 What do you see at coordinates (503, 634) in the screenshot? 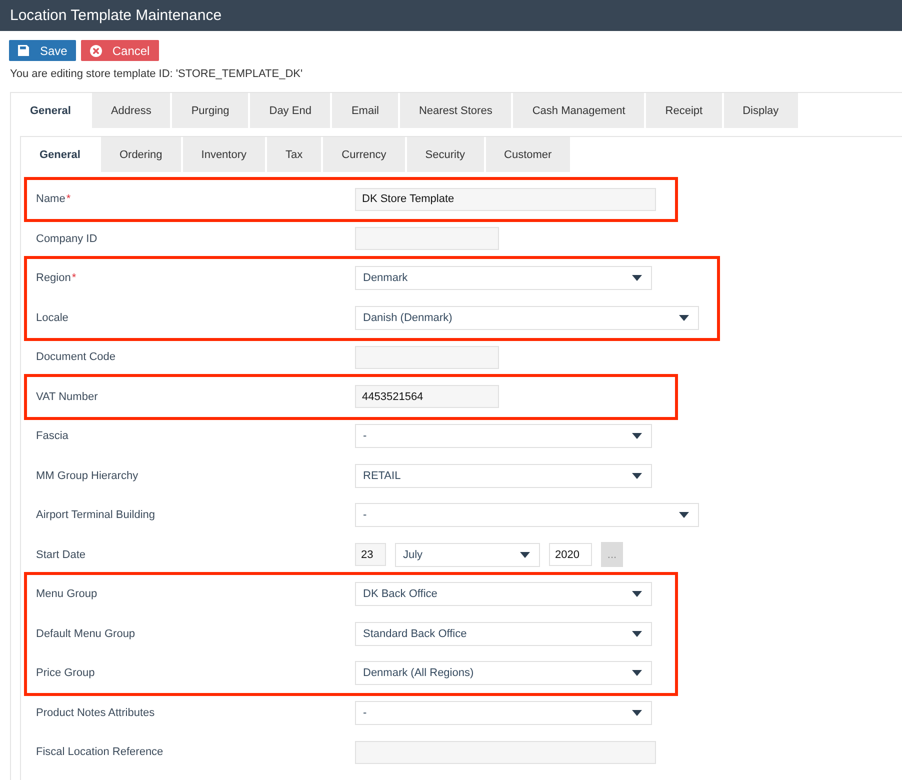
I see `dropdown: Standard Back Office` at bounding box center [503, 634].